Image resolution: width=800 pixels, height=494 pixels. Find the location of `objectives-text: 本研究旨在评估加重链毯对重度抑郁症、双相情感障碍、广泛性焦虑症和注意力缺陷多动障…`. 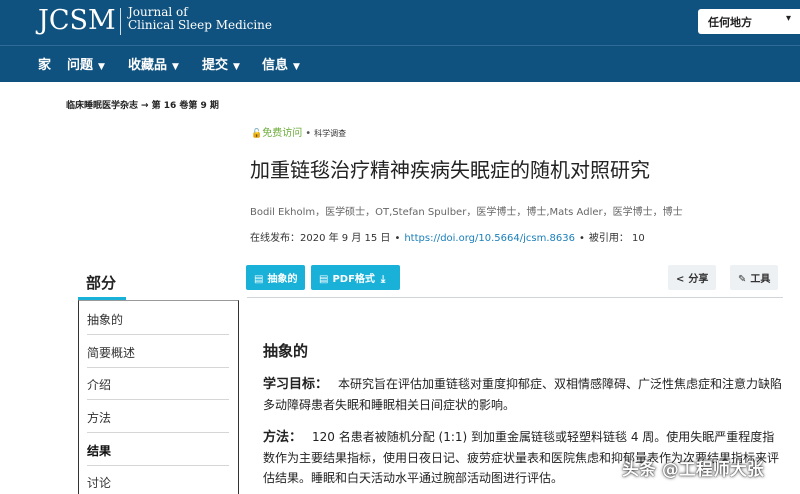

objectives-text: 本研究旨在评估加重链毯对重度抑郁症、双相情感障碍、广泛性焦虑症和注意力缺陷多动障… is located at coordinates (523, 394).